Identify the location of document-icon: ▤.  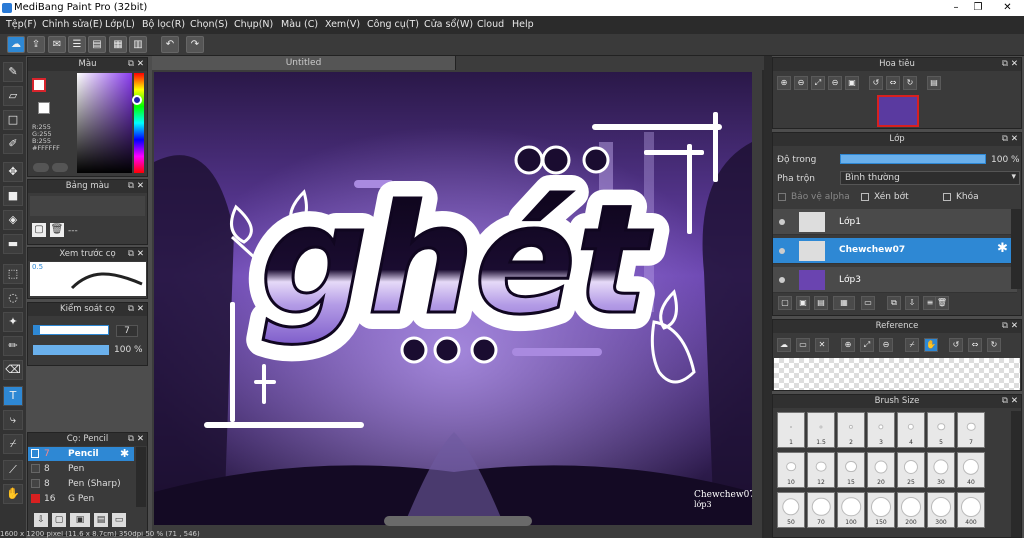
(97, 44).